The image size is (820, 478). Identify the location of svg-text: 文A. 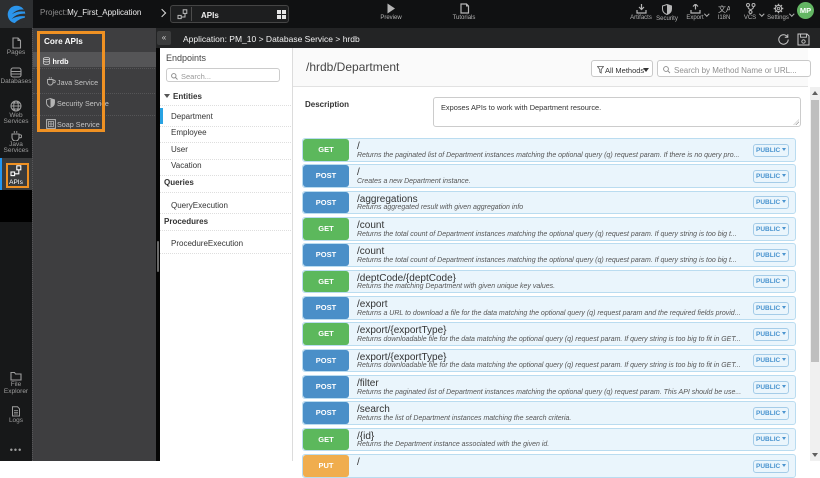
(724, 9).